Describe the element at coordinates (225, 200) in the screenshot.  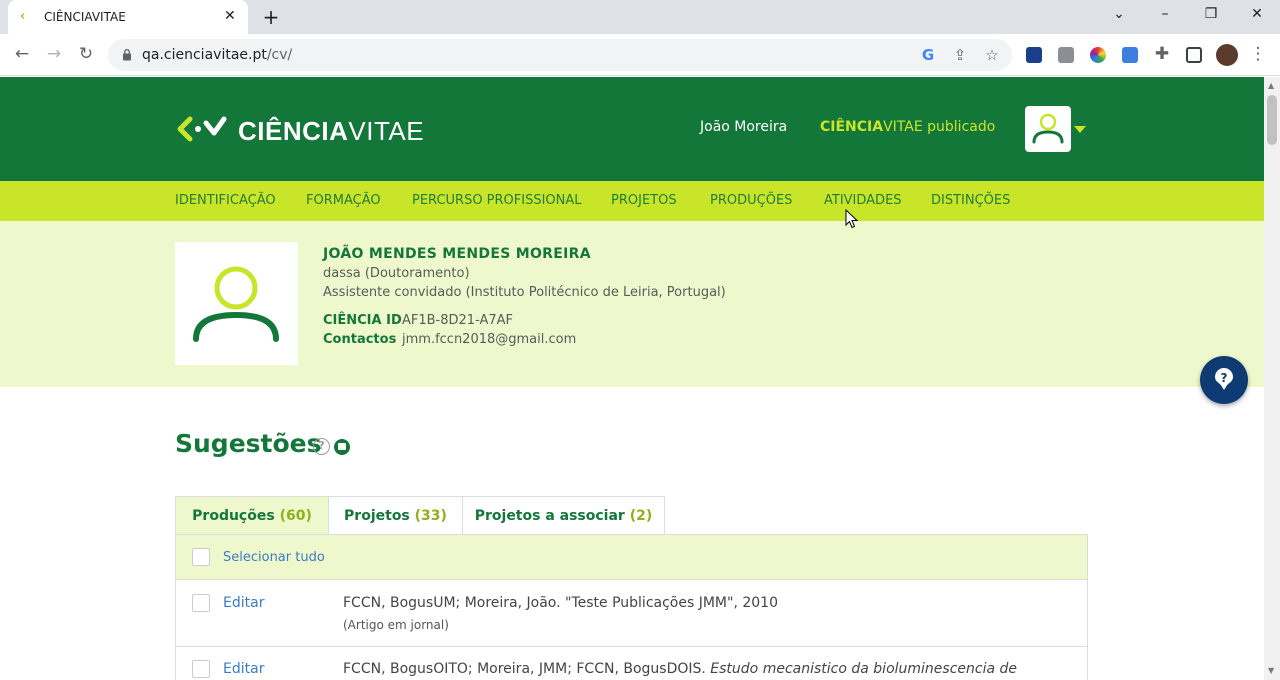
I see `nav-item-identificacao: IDENTIFICAÇÃO` at that location.